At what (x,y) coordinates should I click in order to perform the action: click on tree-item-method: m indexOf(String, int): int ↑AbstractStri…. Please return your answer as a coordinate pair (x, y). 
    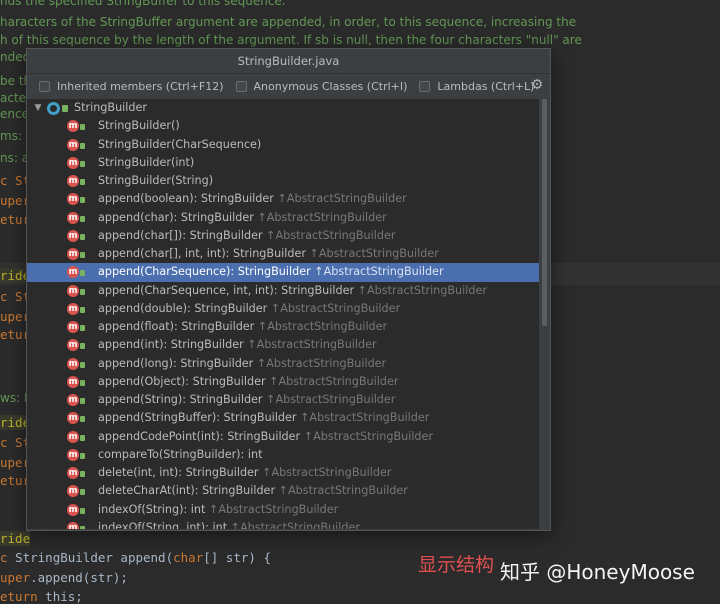
    Looking at the image, I should click on (283, 524).